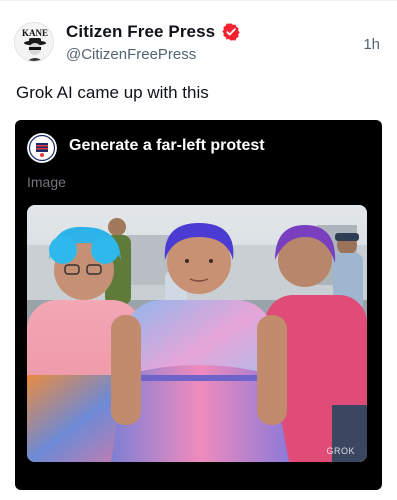 This screenshot has width=397, height=500. I want to click on image-type-label: Image, so click(46, 182).